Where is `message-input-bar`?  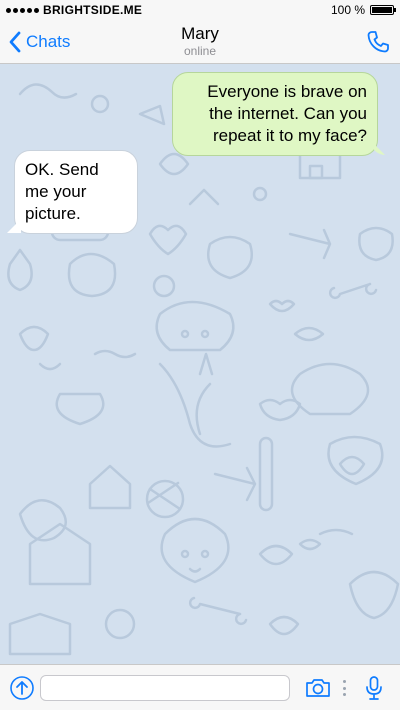 message-input-bar is located at coordinates (200, 687).